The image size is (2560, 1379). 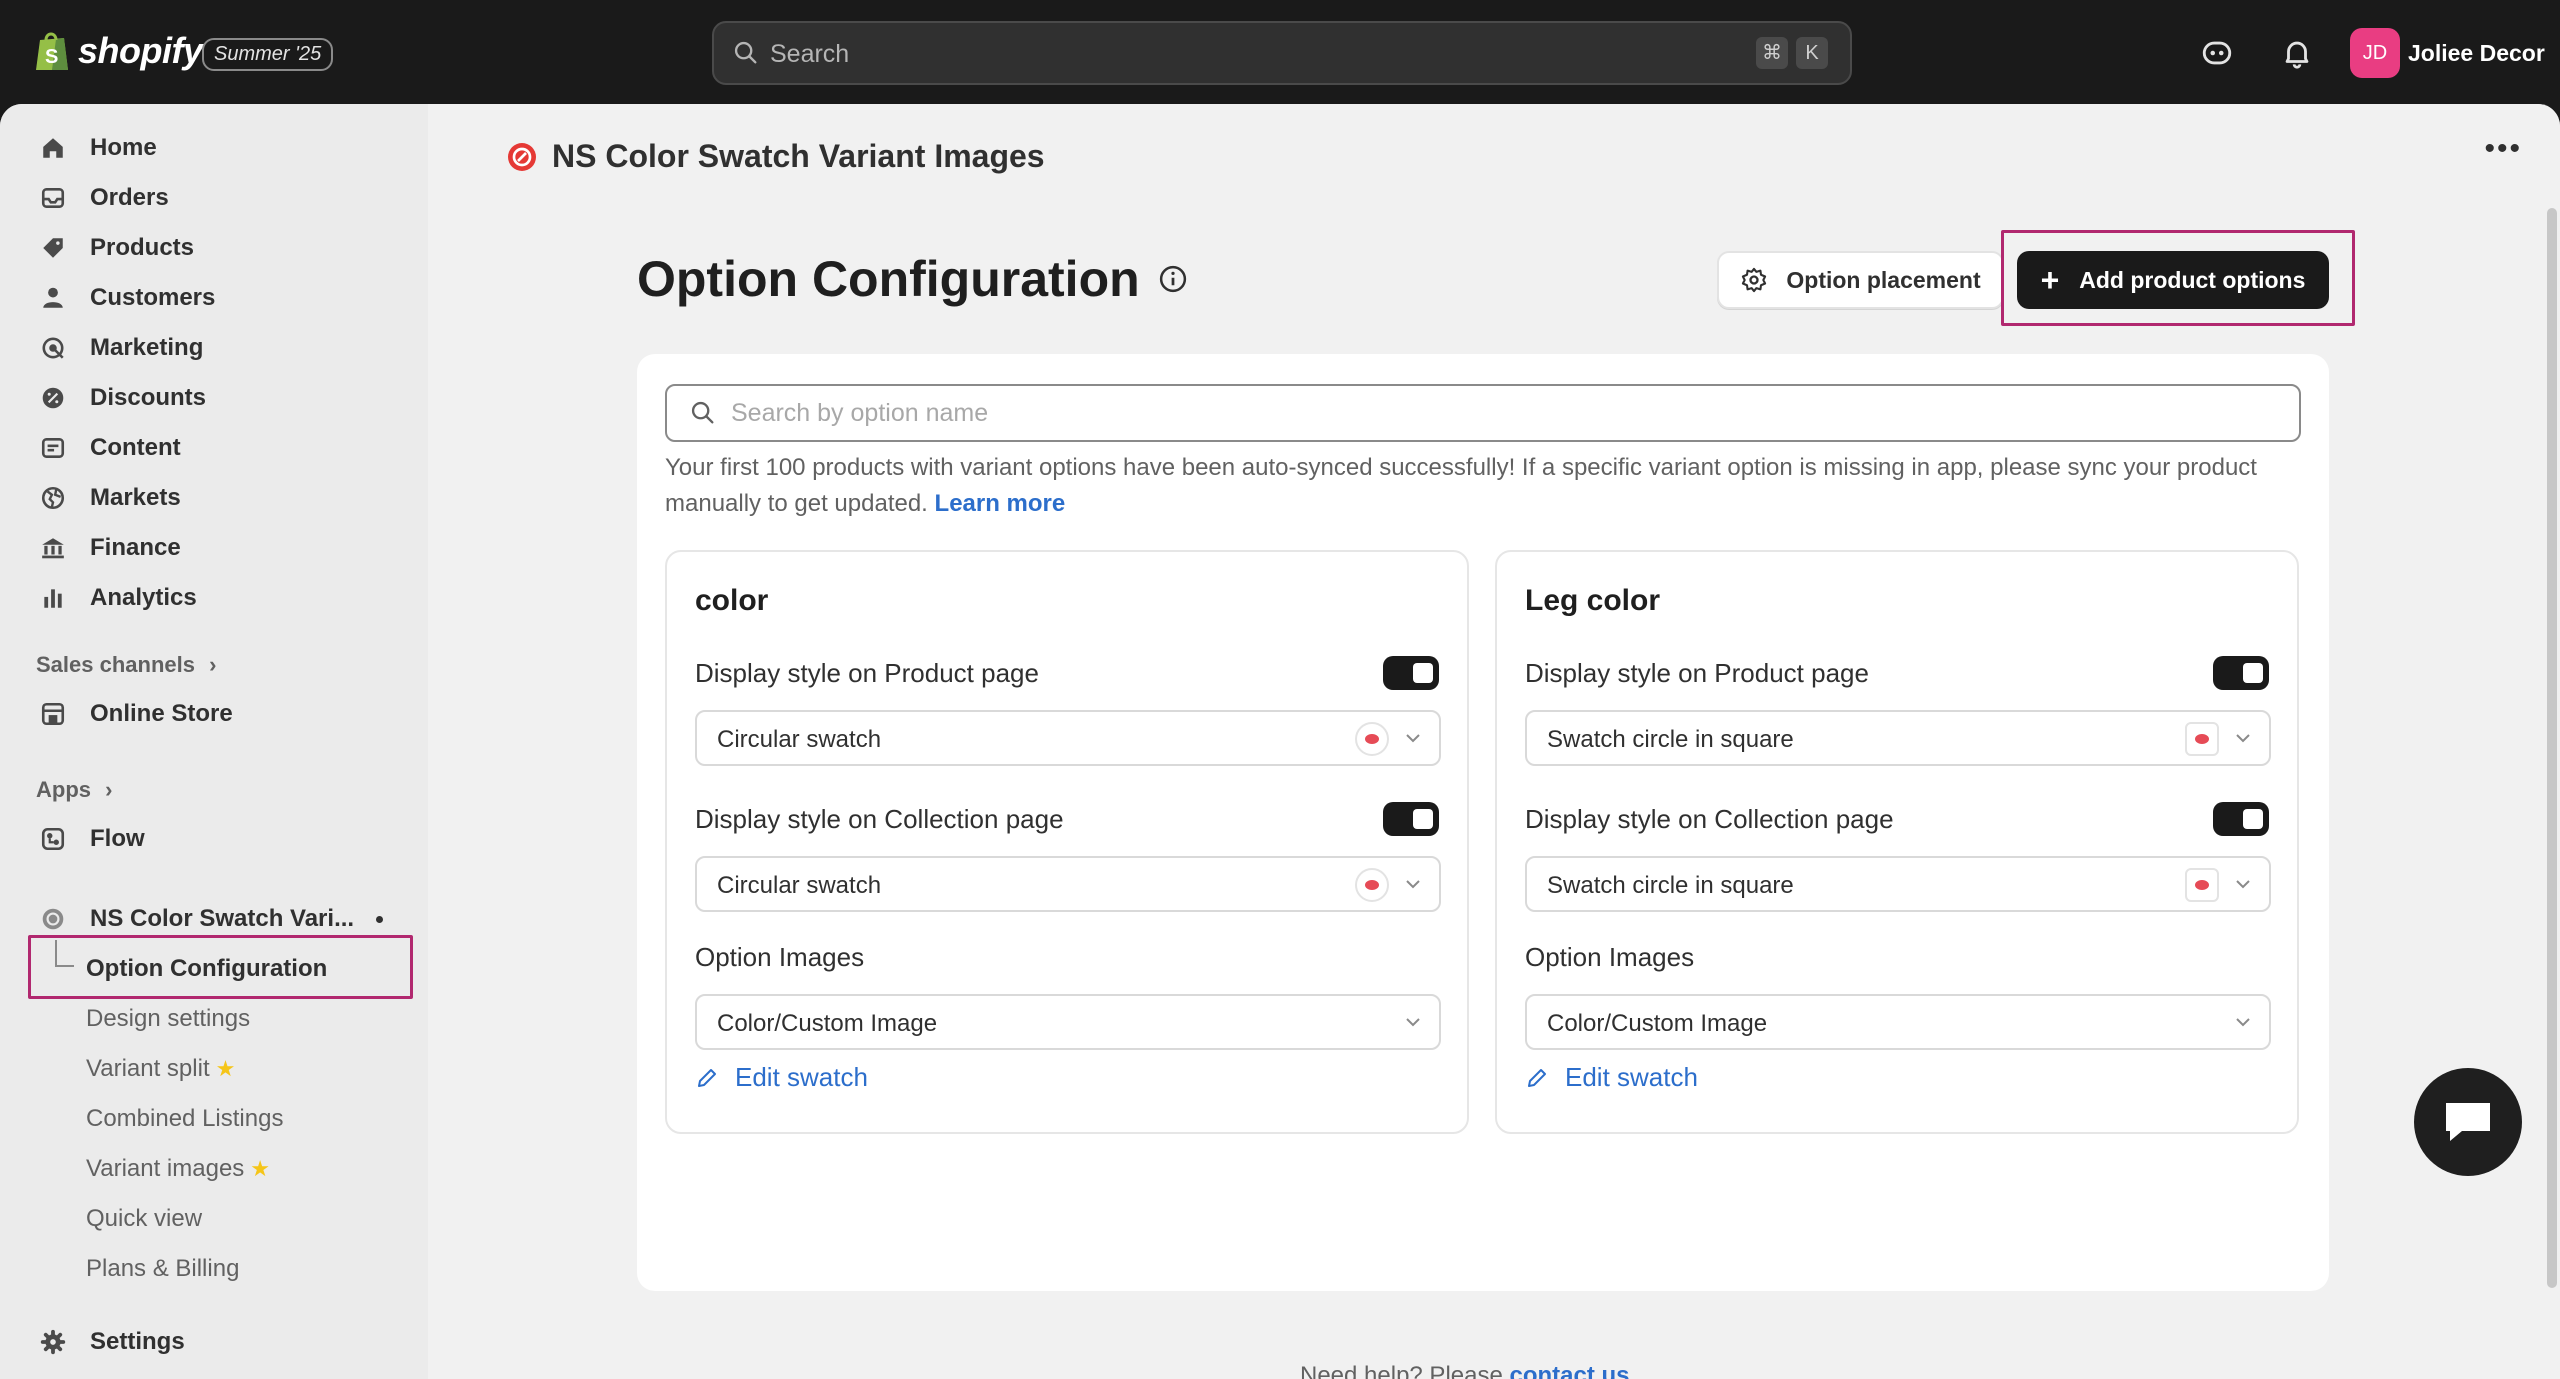 I want to click on sidebar-subitem-plans-billing: Plans & Billing, so click(x=162, y=1269).